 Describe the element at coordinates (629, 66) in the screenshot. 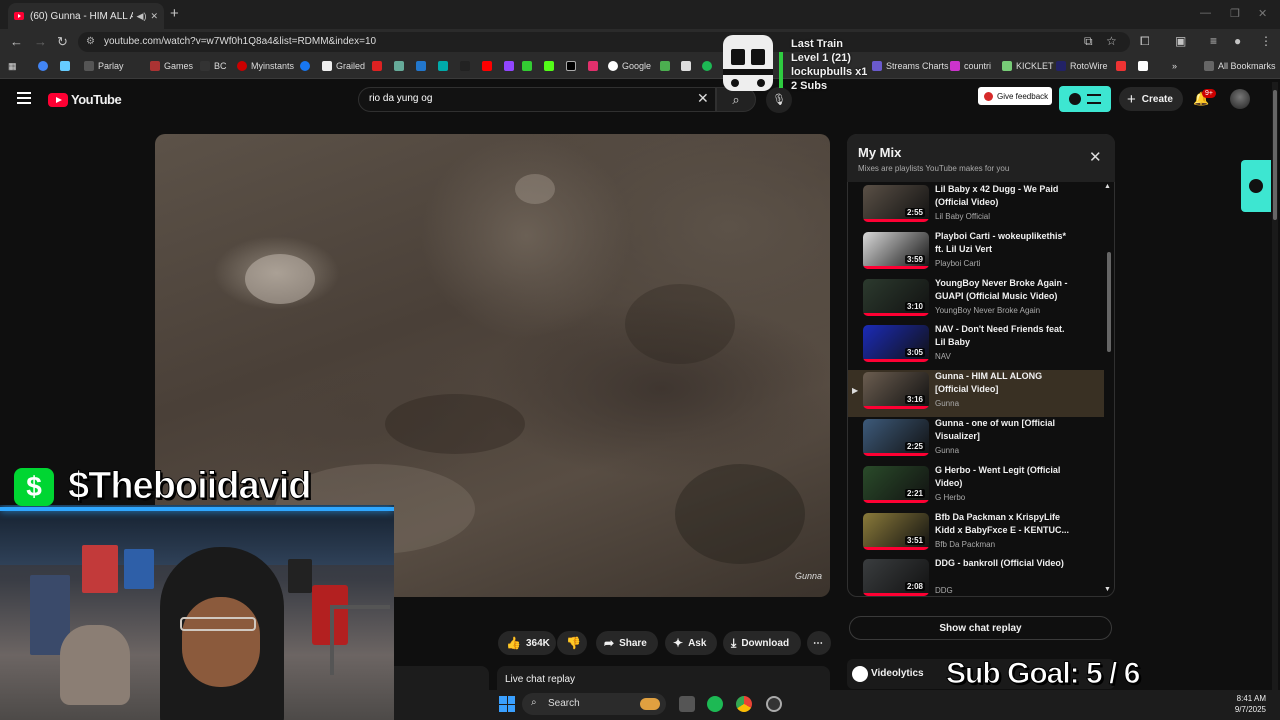

I see `bookmark-google: Google` at that location.